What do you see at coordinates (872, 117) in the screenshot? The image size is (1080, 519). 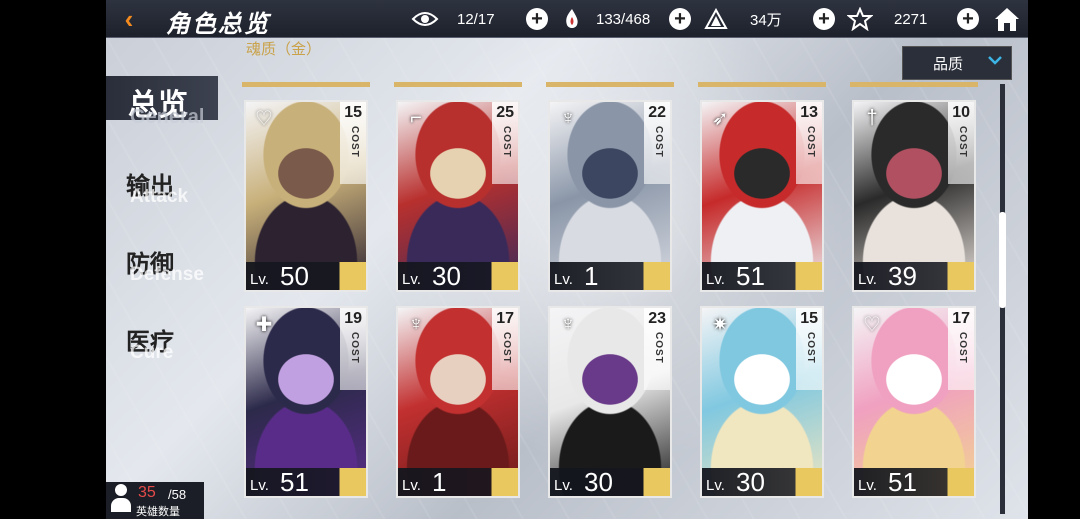 I see `sword-icon: †` at bounding box center [872, 117].